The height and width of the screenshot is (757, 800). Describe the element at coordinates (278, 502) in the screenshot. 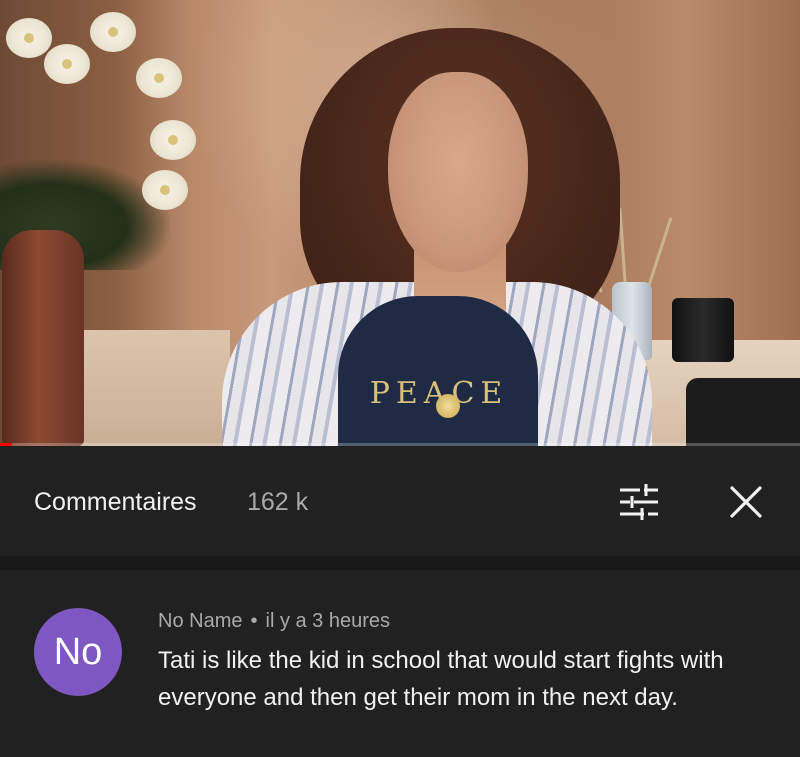

I see `comments-count: 162 k` at that location.